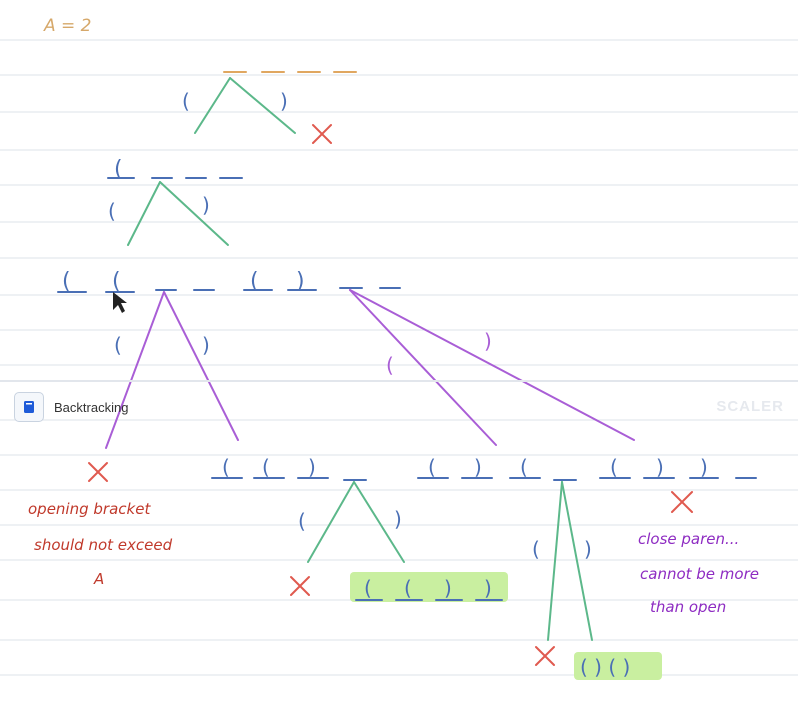 This screenshot has height=701, width=798. Describe the element at coordinates (99, 579) in the screenshot. I see `opening-note-line-3: A` at that location.